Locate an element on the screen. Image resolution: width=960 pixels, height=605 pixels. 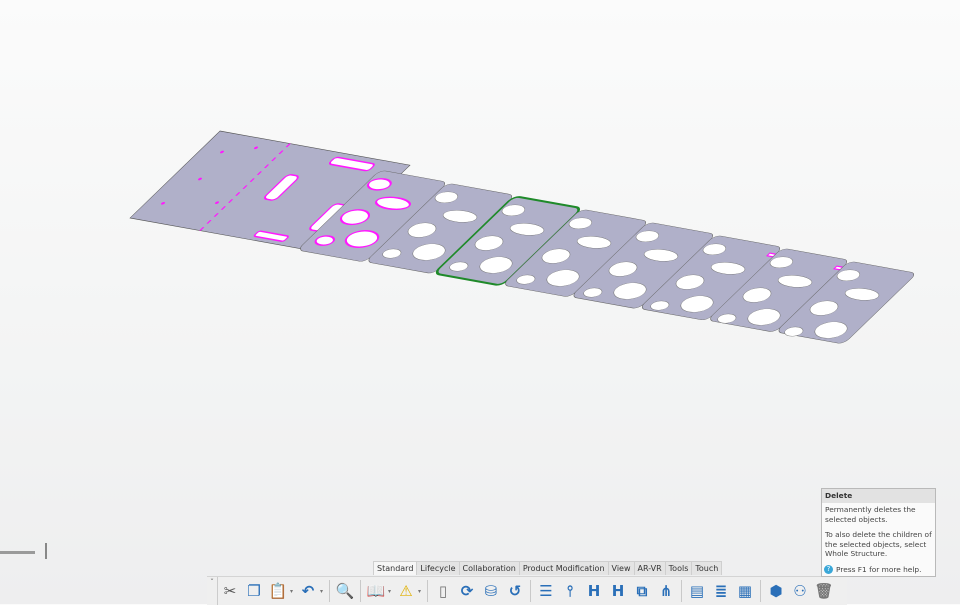
structure-list-icon: ☰ is located at coordinates (546, 591).